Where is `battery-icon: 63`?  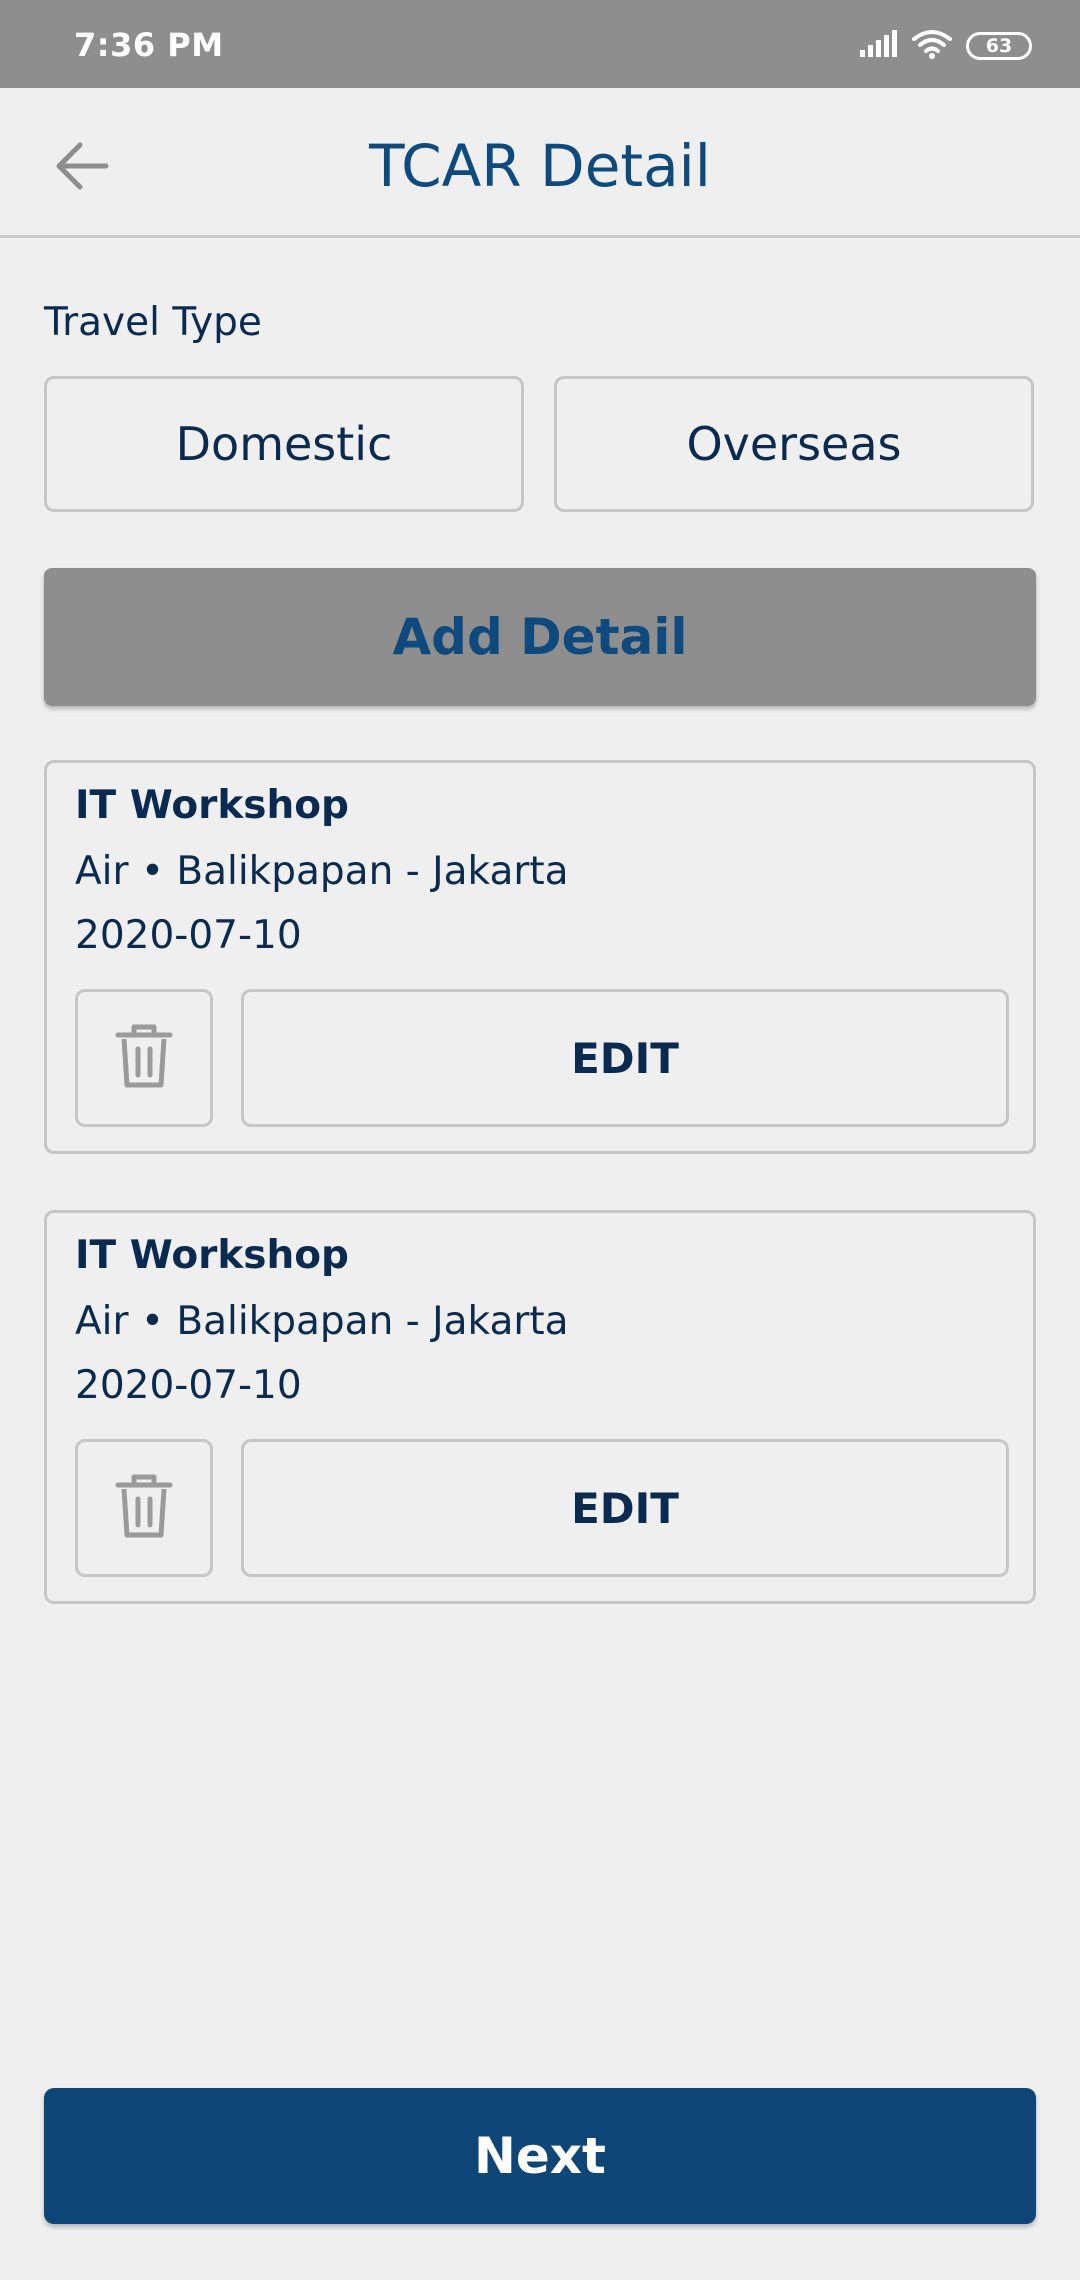
battery-icon: 63 is located at coordinates (999, 46).